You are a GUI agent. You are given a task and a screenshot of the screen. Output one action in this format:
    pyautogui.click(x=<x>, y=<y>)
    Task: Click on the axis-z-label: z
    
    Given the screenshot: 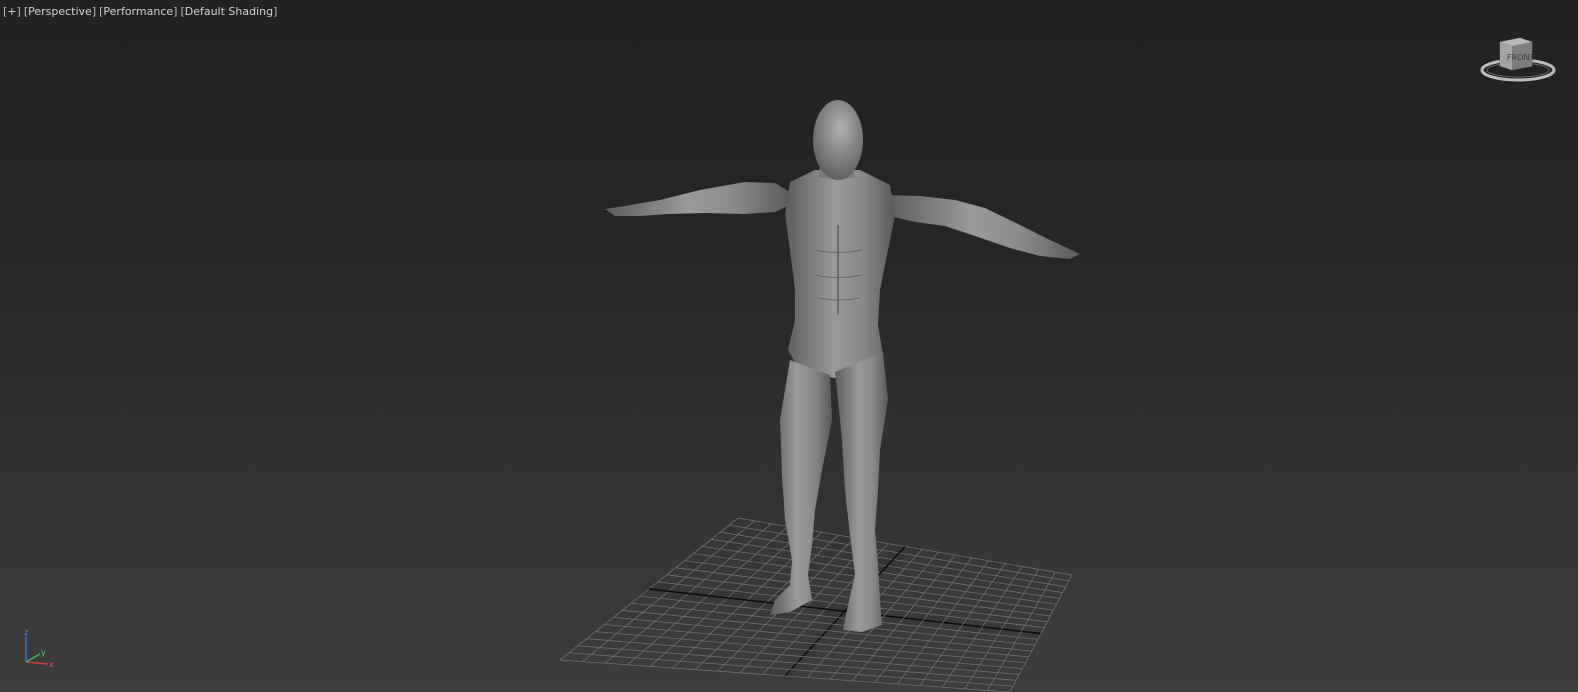 What is the action you would take?
    pyautogui.click(x=26, y=632)
    